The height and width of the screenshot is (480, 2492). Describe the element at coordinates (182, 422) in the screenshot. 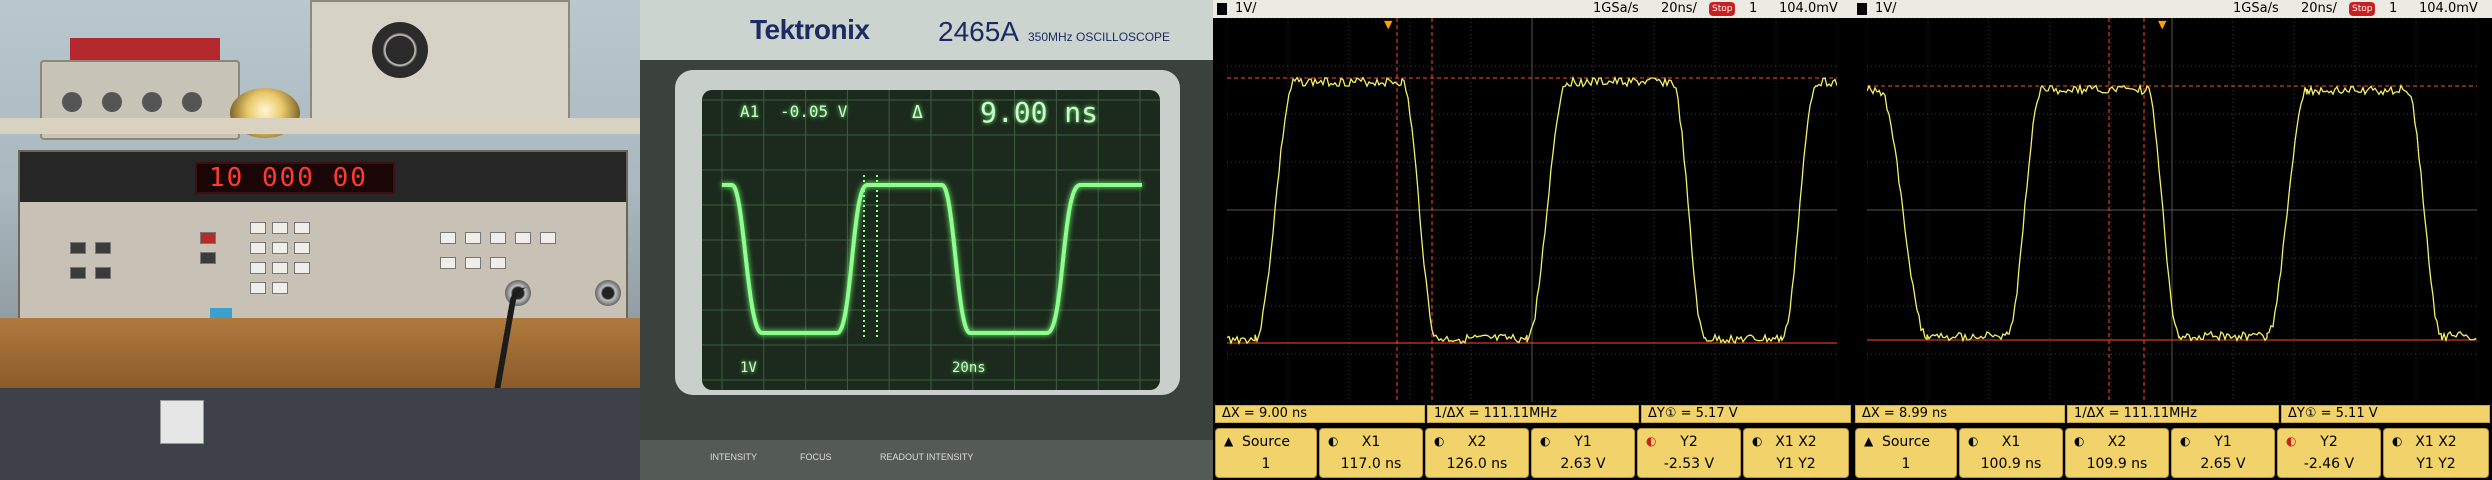

I see `wall-outlet` at that location.